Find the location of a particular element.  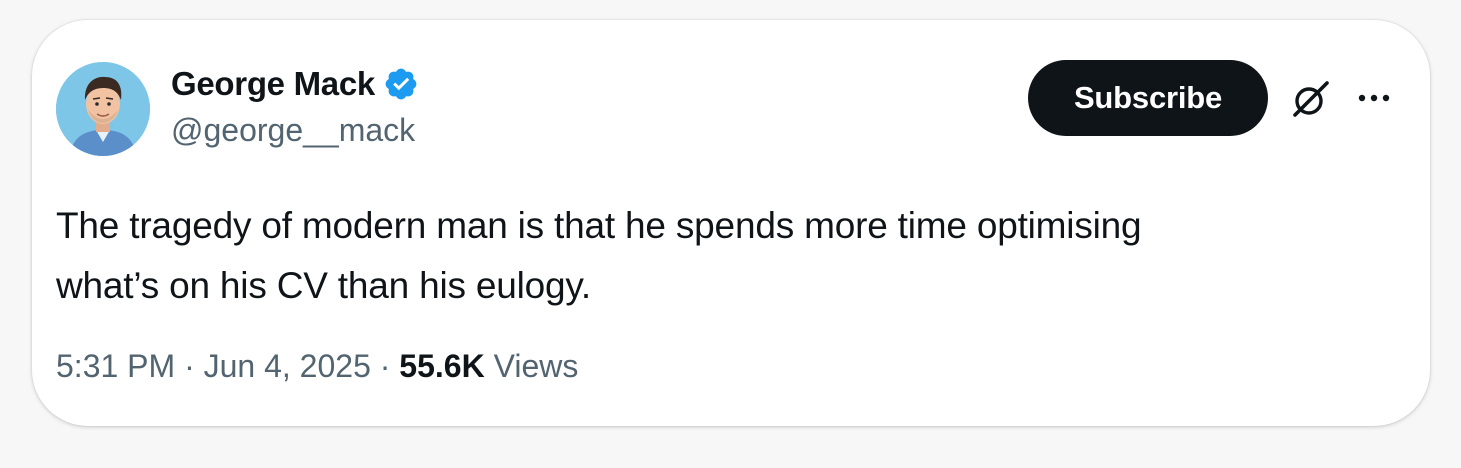

subscribe-button: Subscribe is located at coordinates (1148, 98).